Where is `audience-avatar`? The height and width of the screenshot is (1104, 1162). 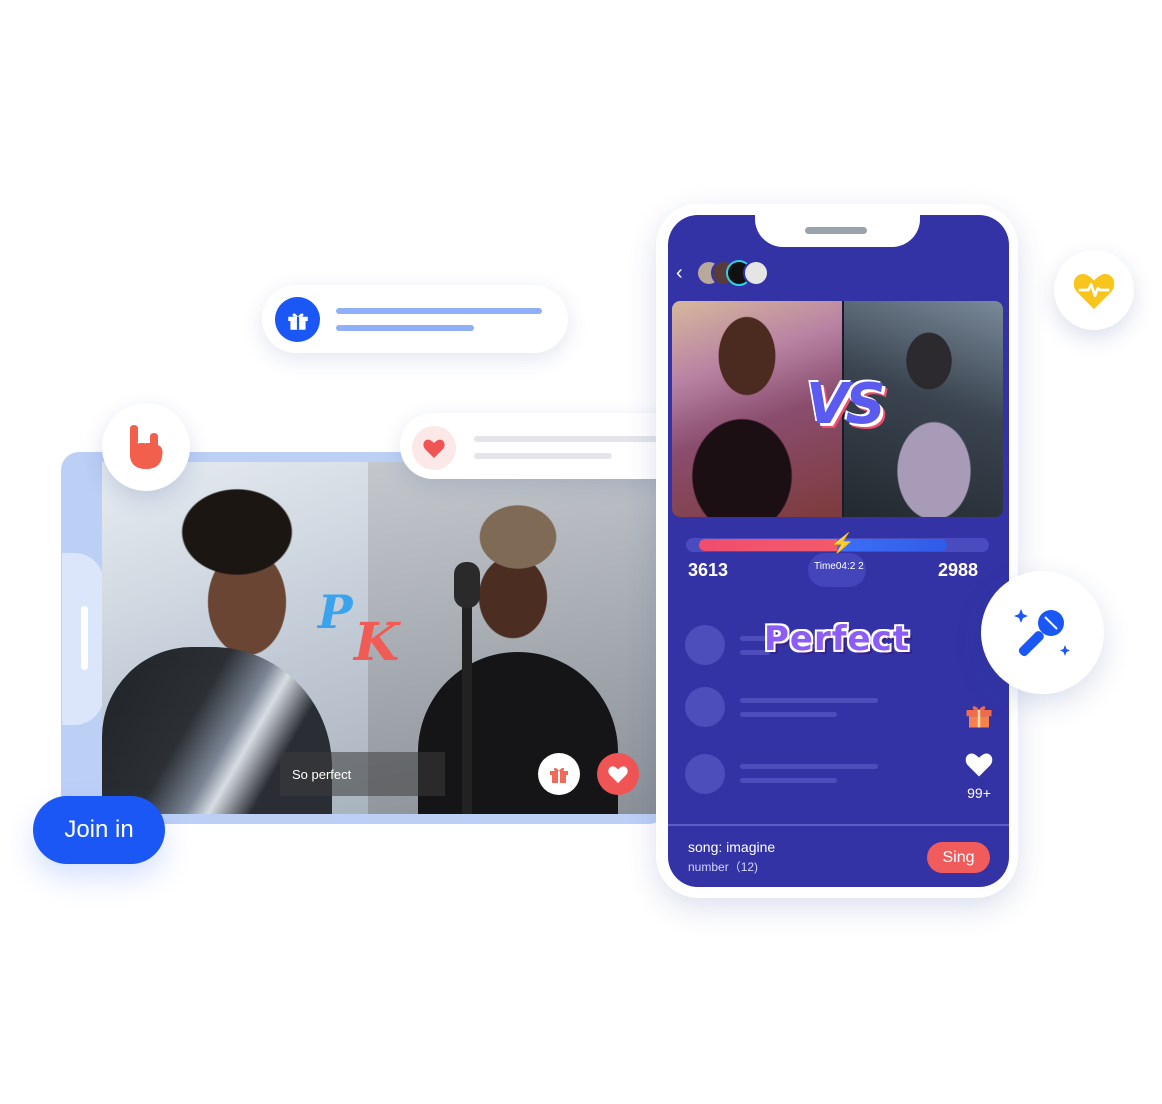
audience-avatar is located at coordinates (756, 273).